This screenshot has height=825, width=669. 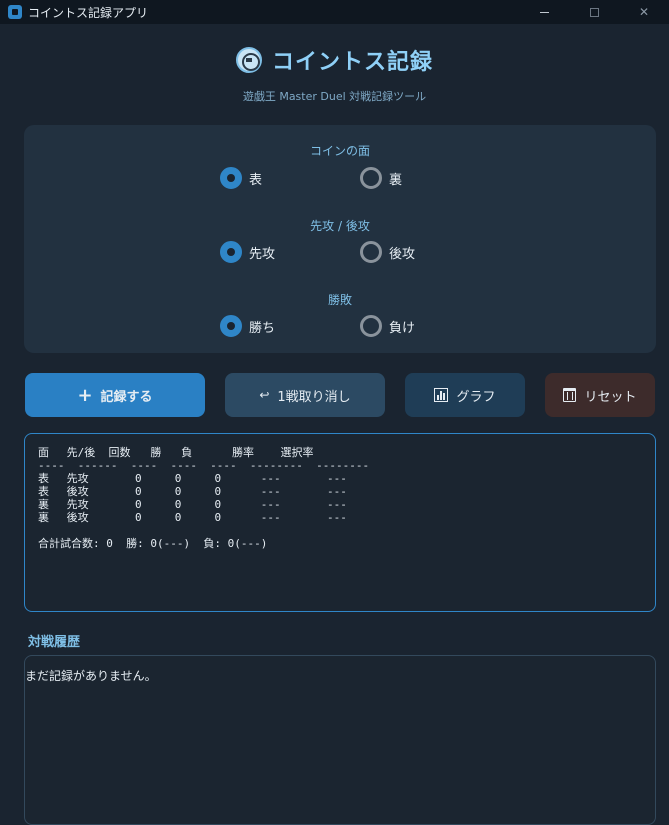 I want to click on radio-turn-second: 後攻, so click(x=387, y=252).